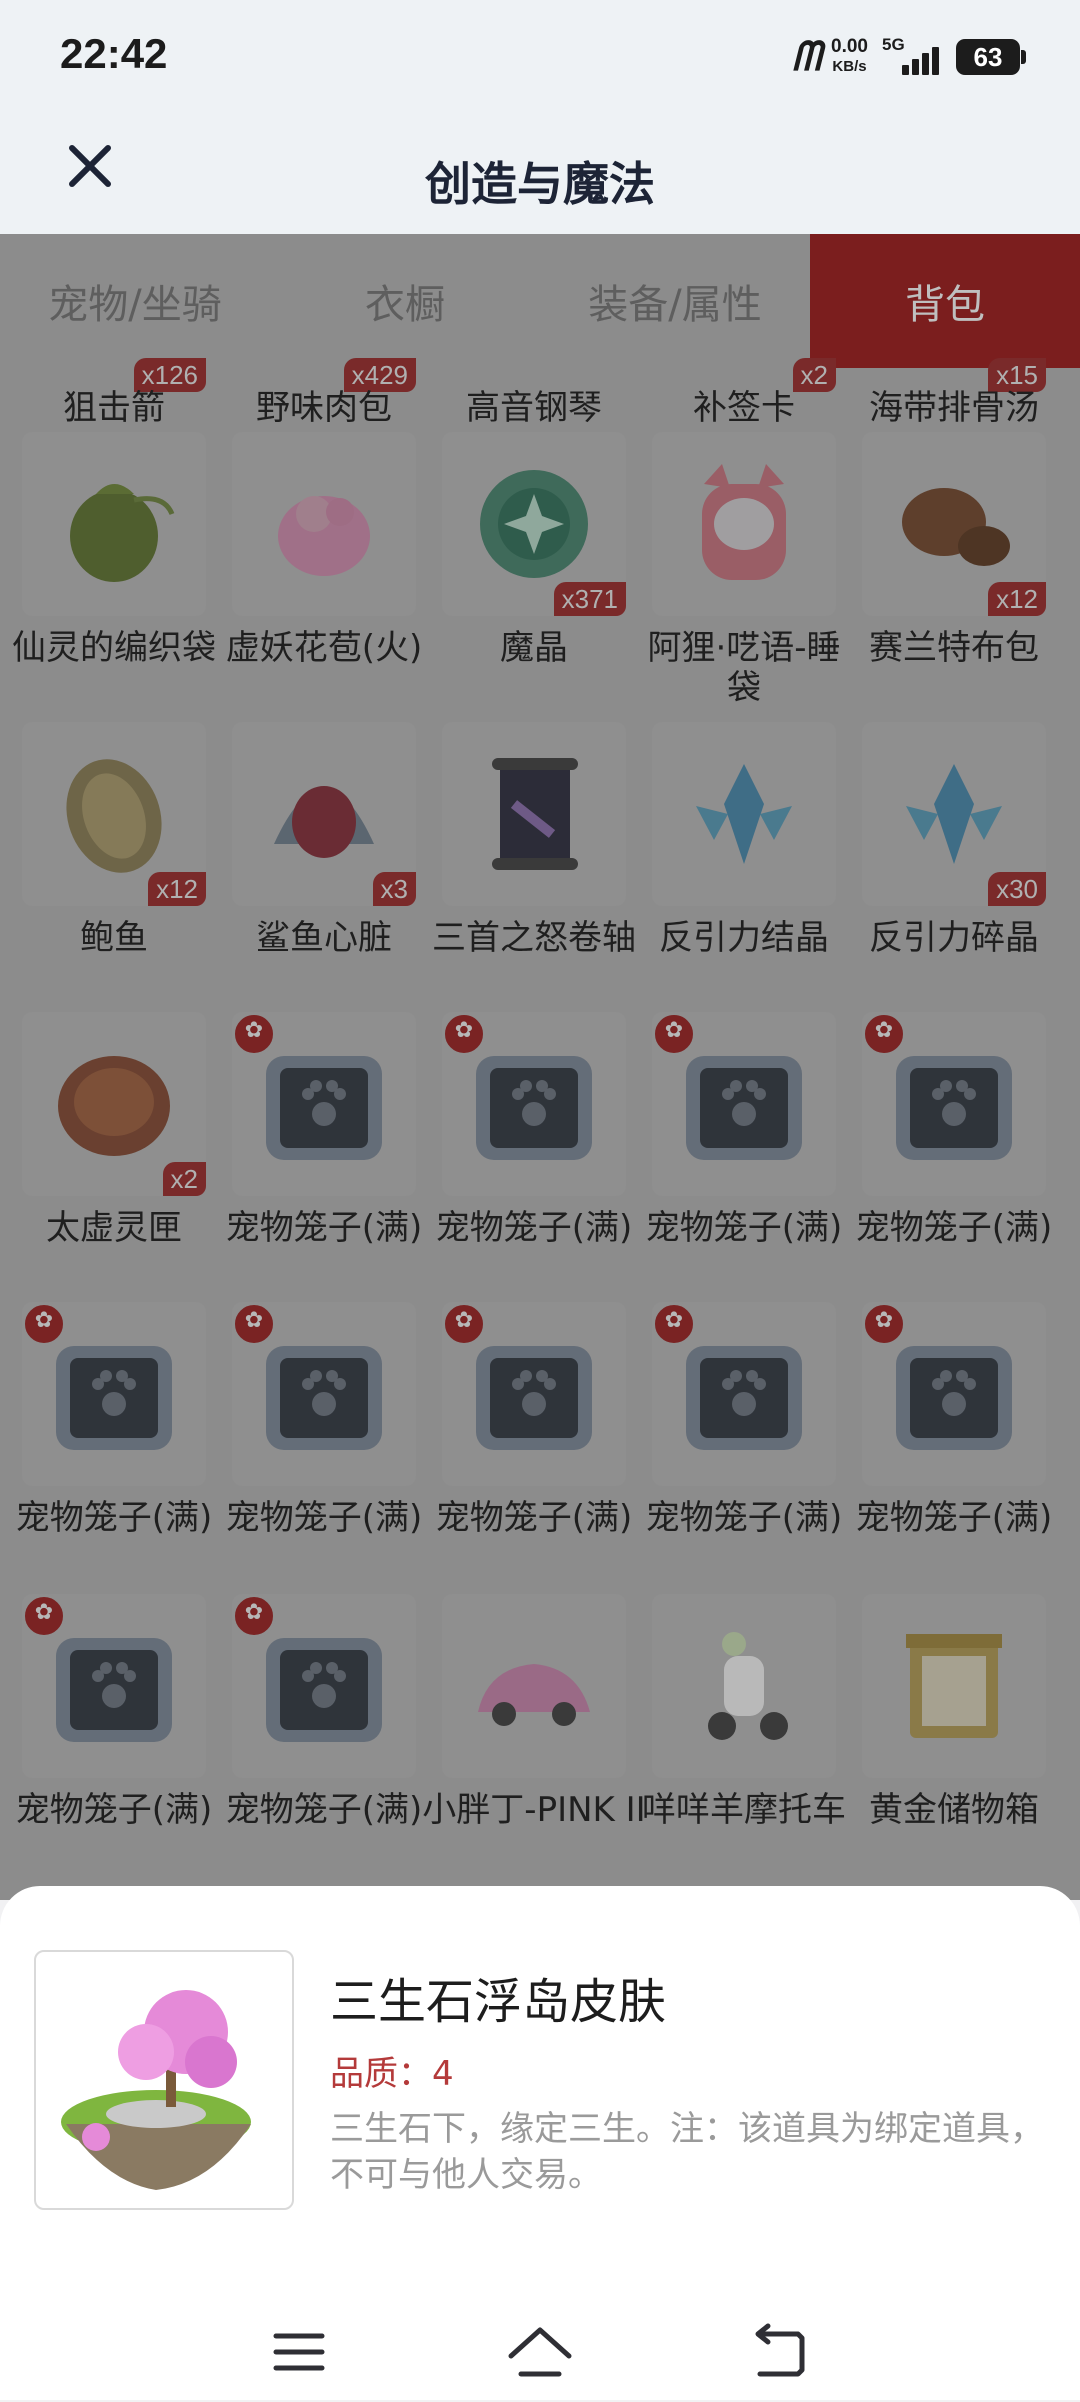 This screenshot has width=1080, height=2402. I want to click on item-thumbnail: x371, so click(534, 524).